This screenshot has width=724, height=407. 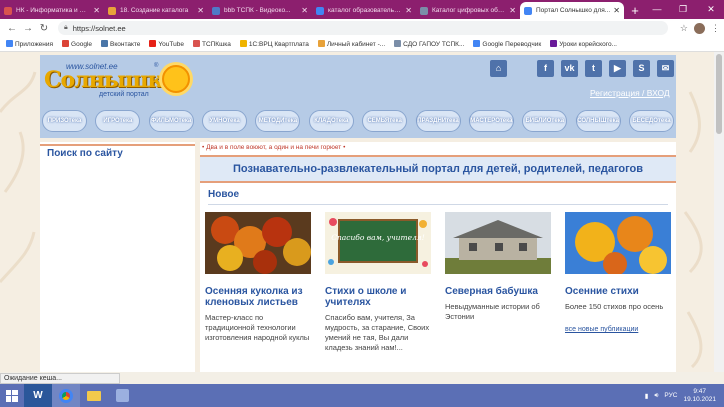 What do you see at coordinates (618, 329) in the screenshot?
I see `all-publications-link: все новые публикации` at bounding box center [618, 329].